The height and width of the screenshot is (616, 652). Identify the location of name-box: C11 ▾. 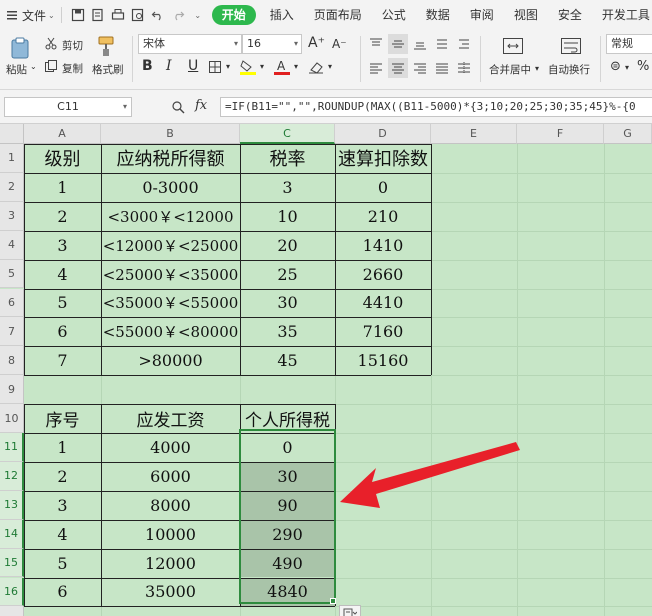
(68, 107).